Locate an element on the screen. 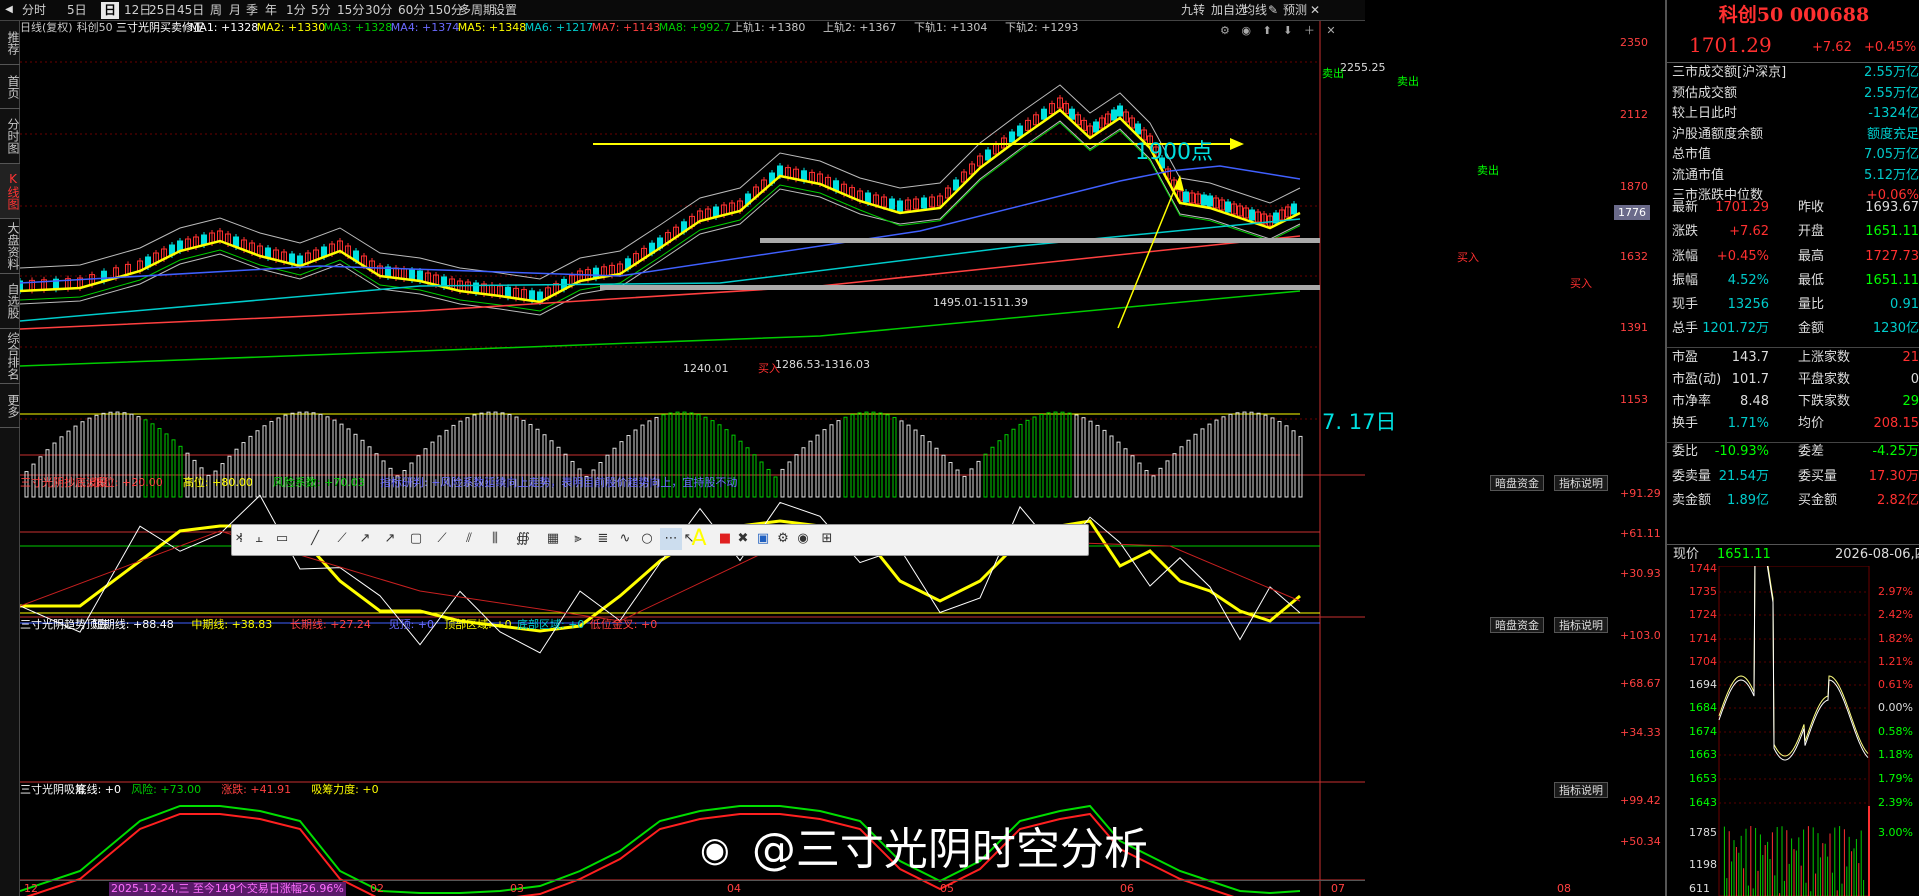  quote-key: 昨收 is located at coordinates (1811, 207).